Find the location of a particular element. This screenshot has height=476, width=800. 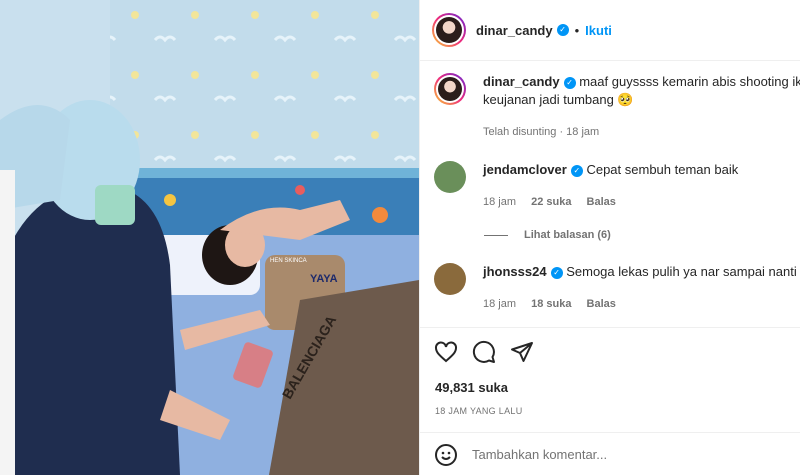

view-replies: Lihat balasan (6) is located at coordinates (547, 235).